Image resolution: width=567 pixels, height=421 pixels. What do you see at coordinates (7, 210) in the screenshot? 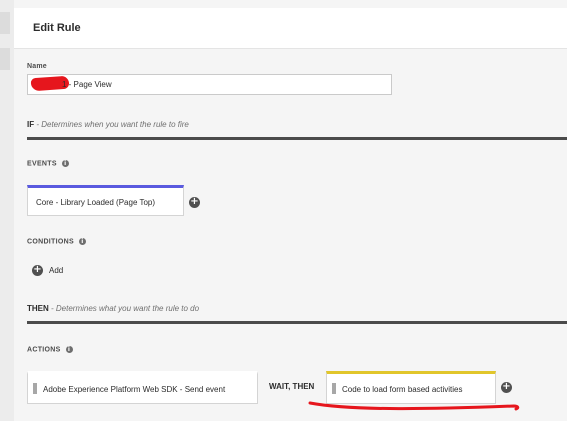
I see `left-rail` at bounding box center [7, 210].